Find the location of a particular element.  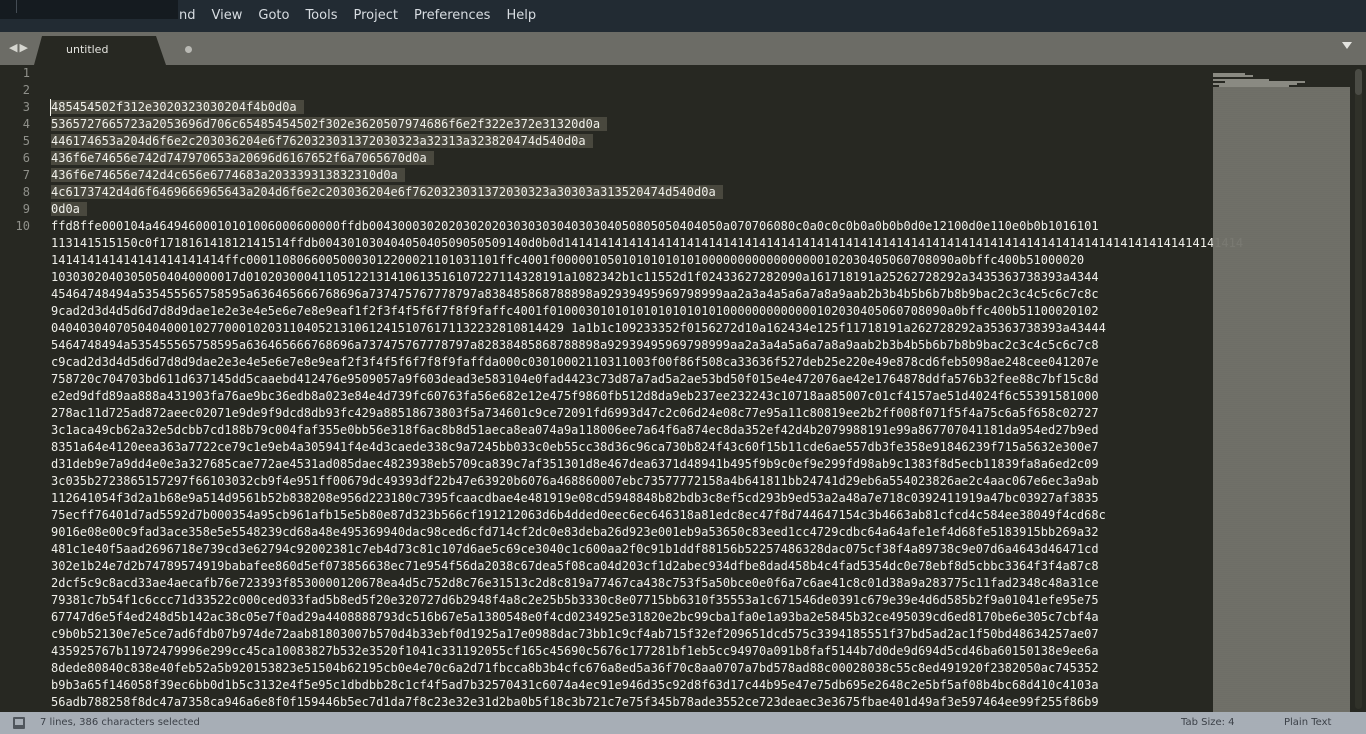

menu-view: View is located at coordinates (227, 16).